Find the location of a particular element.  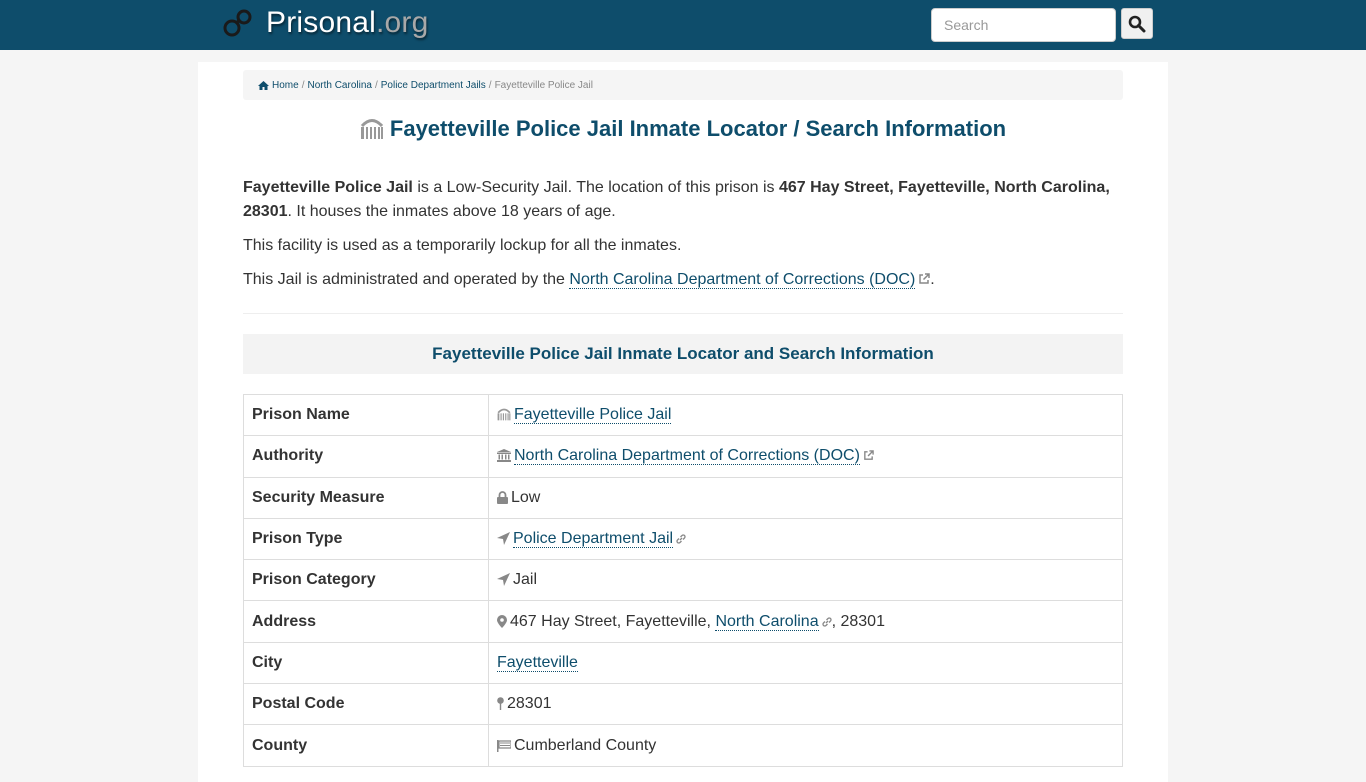

row-value: 28301 is located at coordinates (805, 704).